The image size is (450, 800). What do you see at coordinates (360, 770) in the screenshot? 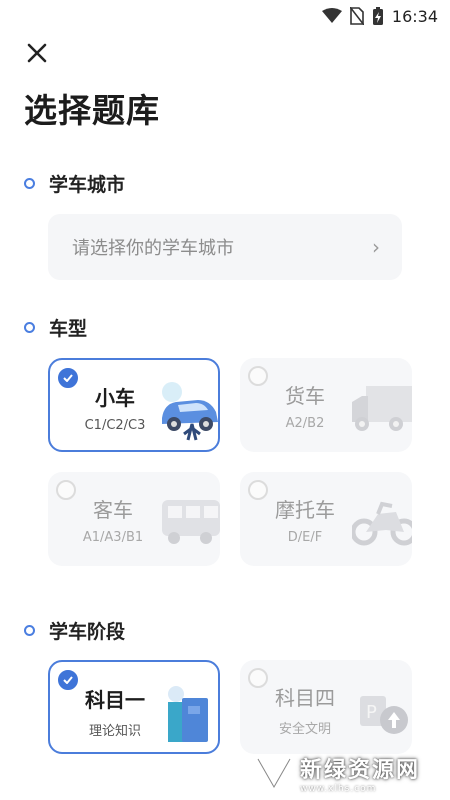
I see `watermark-text: 新绿资源网` at bounding box center [360, 770].